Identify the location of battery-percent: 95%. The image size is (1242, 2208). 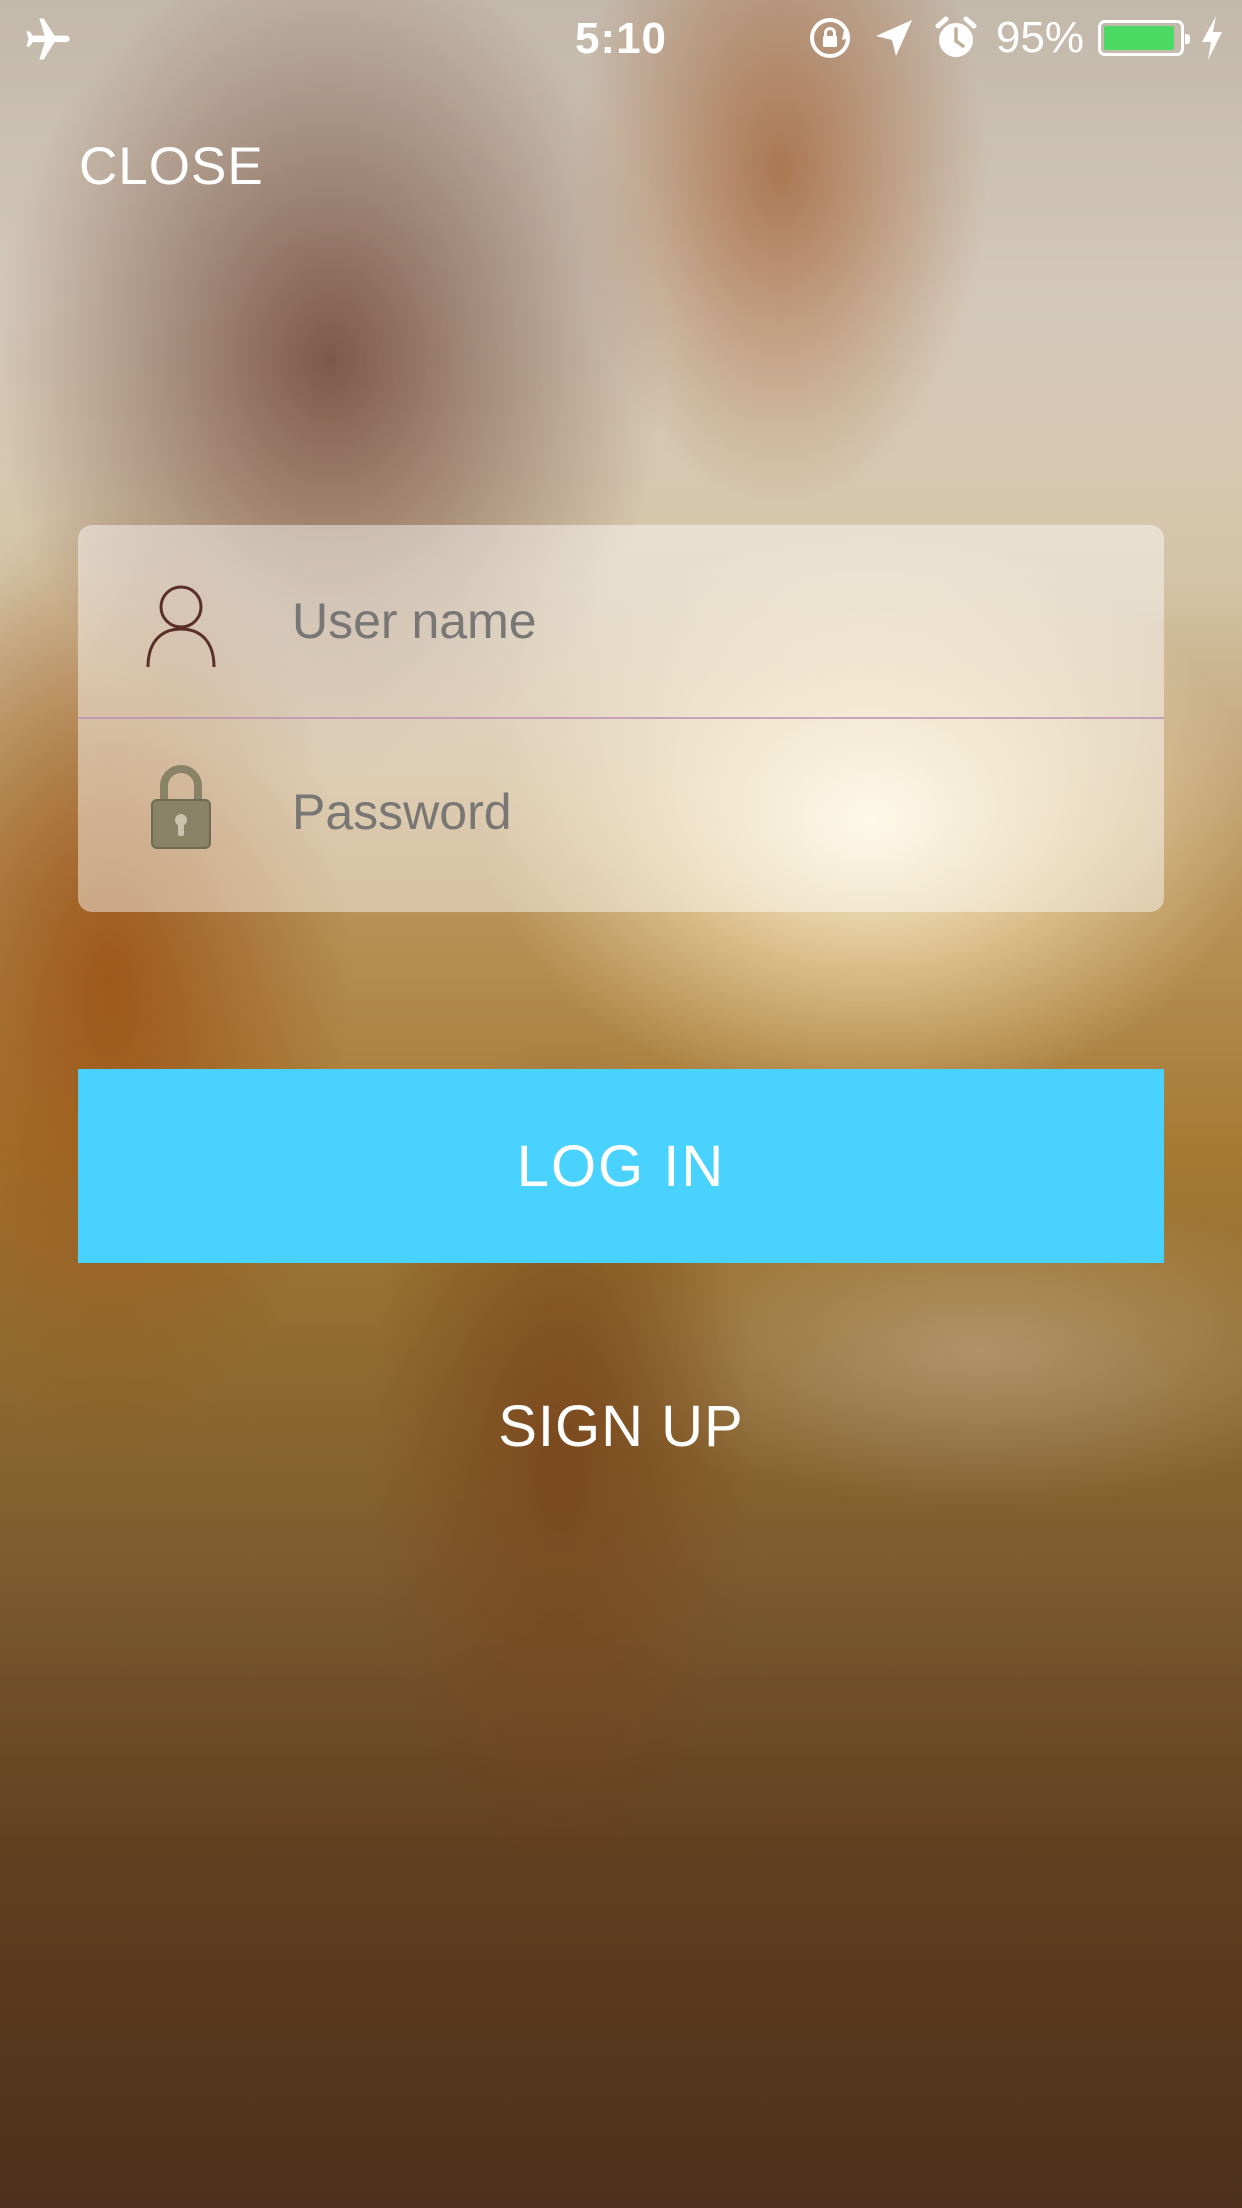
(1039, 37).